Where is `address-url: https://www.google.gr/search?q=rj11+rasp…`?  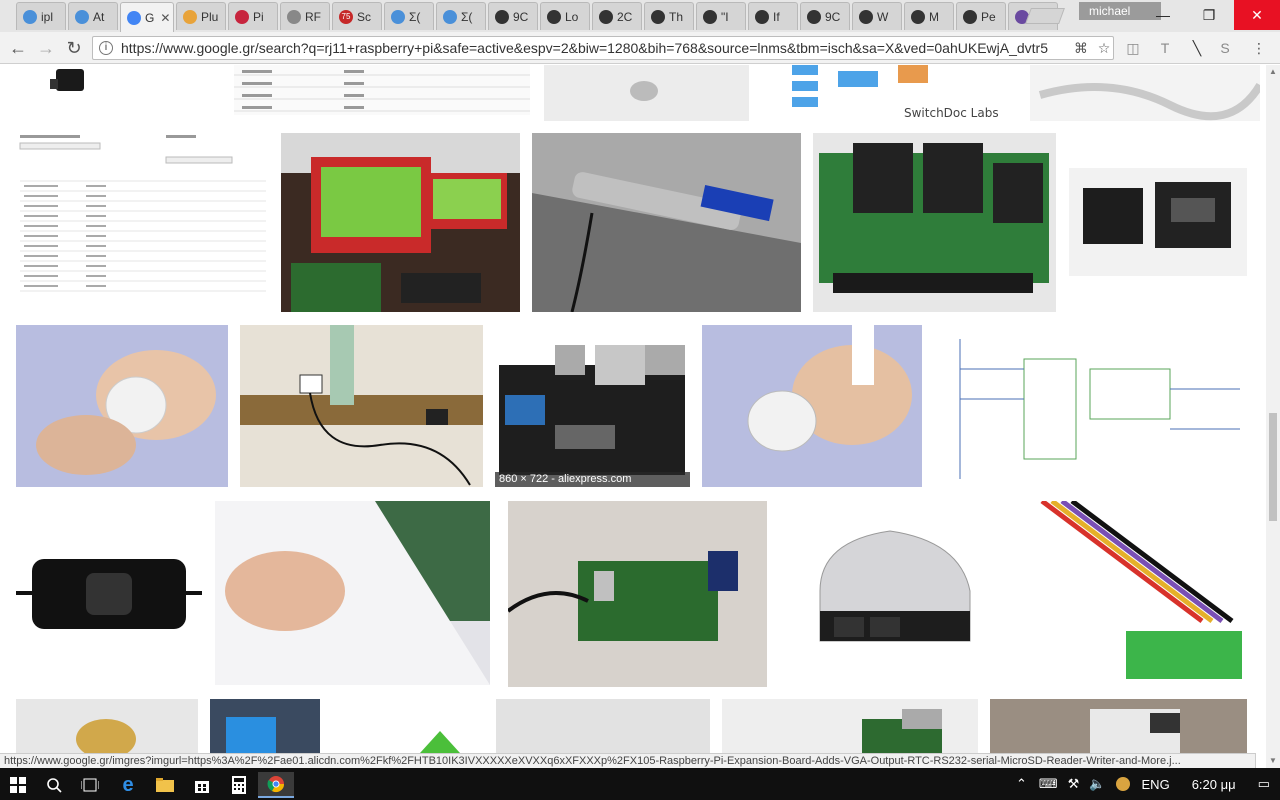
address-url: https://www.google.gr/search?q=rj11+rasp… is located at coordinates (584, 48).